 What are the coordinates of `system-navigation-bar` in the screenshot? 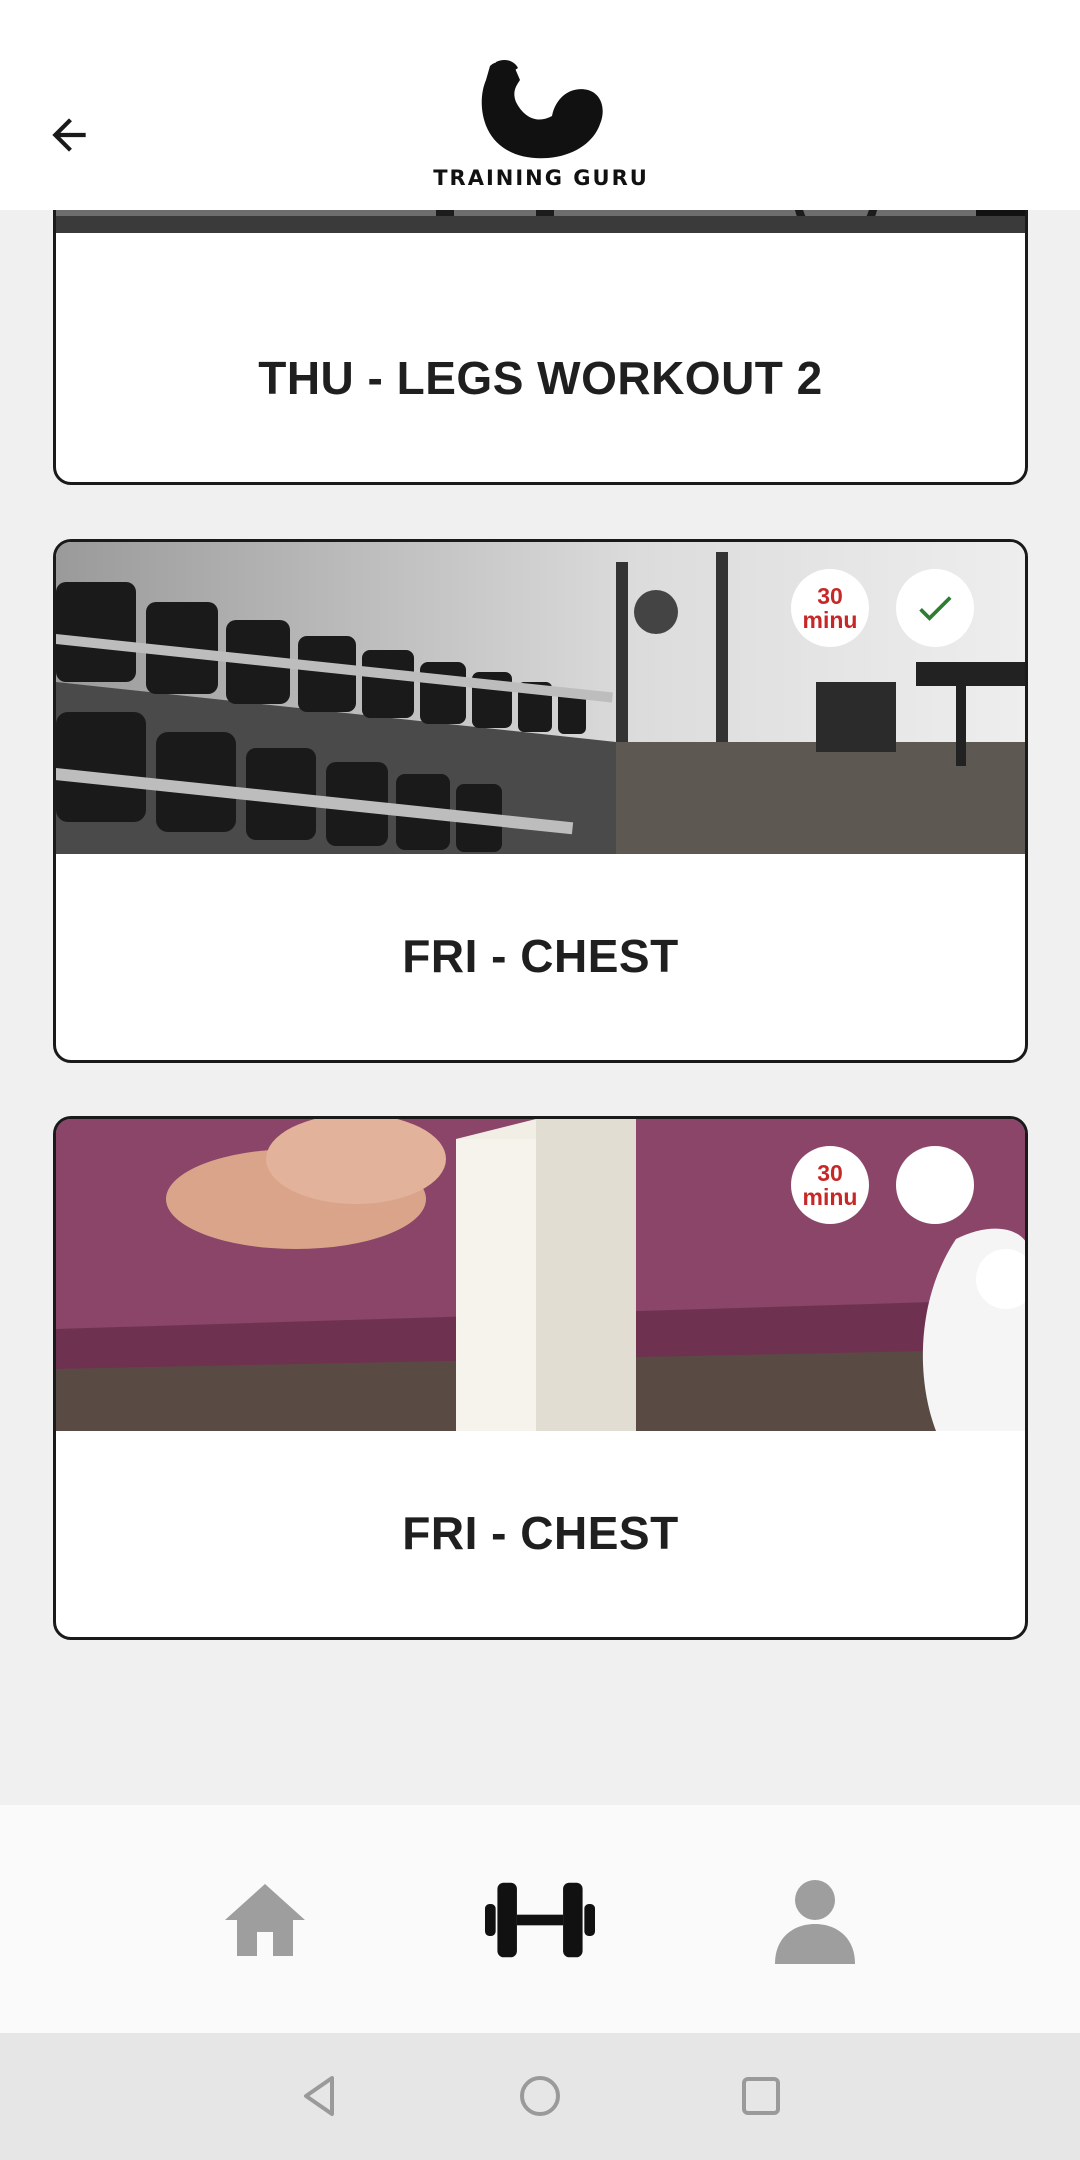 It's located at (540, 2096).